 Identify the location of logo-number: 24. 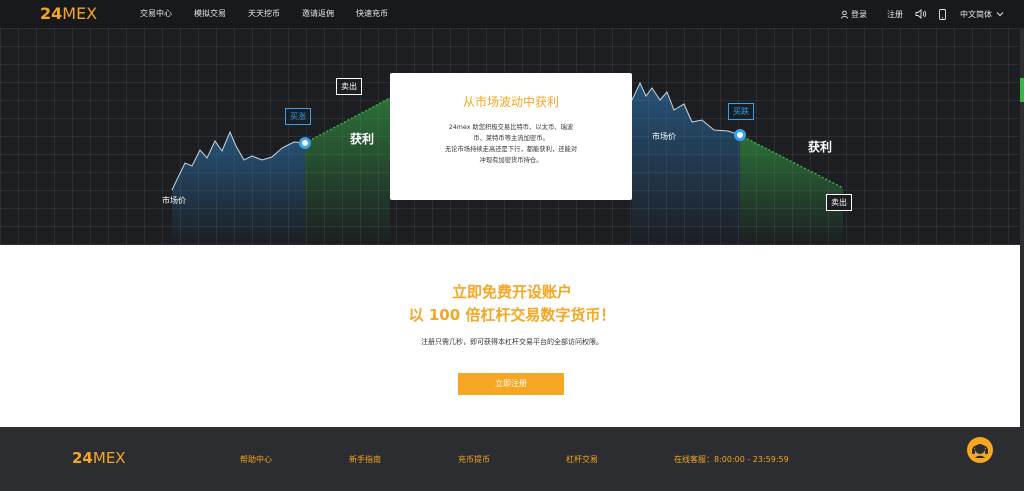
(51, 13).